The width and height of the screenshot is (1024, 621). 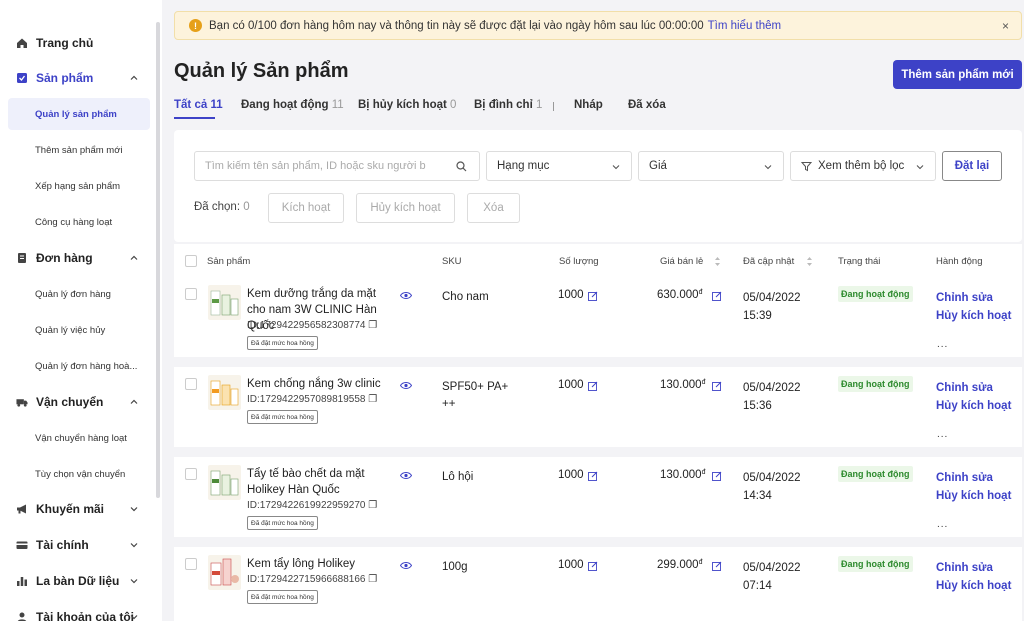 What do you see at coordinates (79, 330) in the screenshot?
I see `sidebar-item-cancellations: Quản lý việc hủy` at bounding box center [79, 330].